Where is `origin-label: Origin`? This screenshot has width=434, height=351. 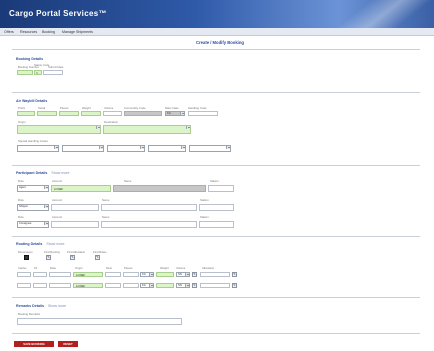 origin-label: Origin is located at coordinates (22, 122).